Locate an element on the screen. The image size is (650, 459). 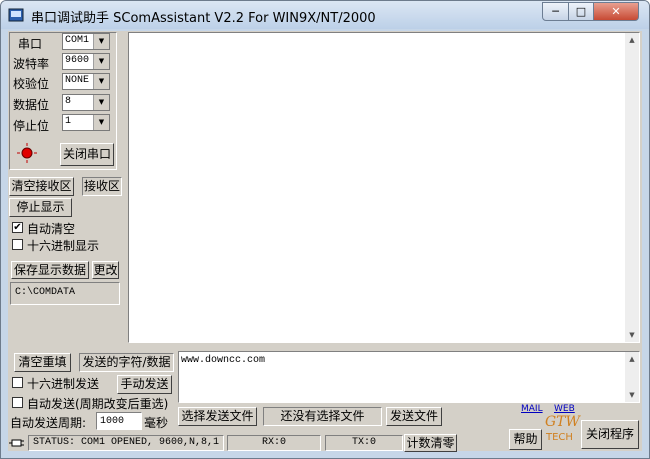
port-value: COM1 is located at coordinates (77, 40).